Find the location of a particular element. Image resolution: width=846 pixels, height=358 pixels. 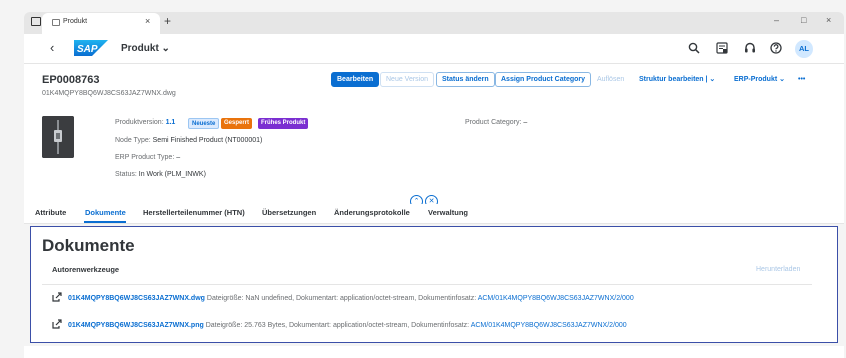

erp-product-button: ERP-Produkt ⌄ is located at coordinates (759, 79).